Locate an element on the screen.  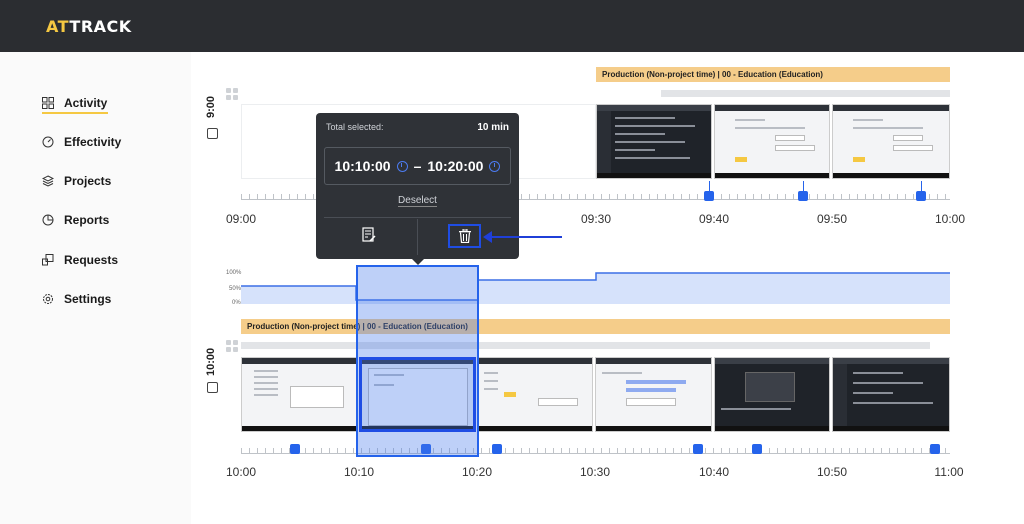
end-time: 10:20:00 is located at coordinates (455, 166).